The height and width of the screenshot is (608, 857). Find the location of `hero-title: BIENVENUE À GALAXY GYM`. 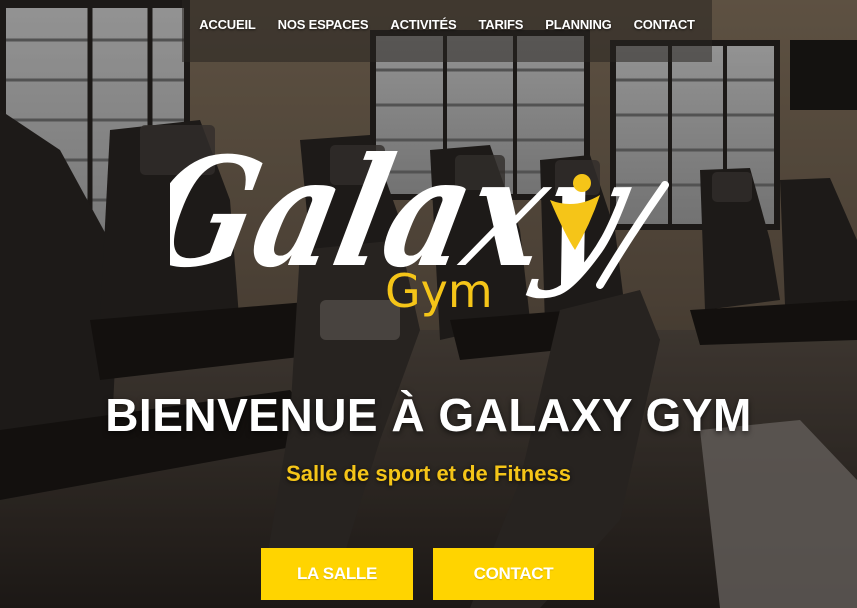

hero-title: BIENVENUE À GALAXY GYM is located at coordinates (428, 415).